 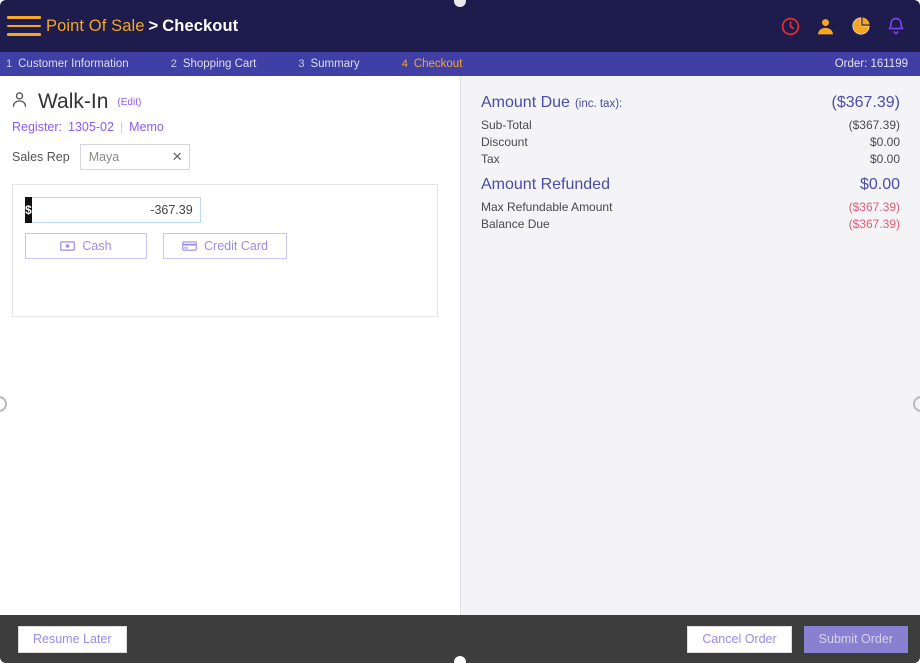 I want to click on step-customer-information: 1 Customer Information, so click(x=67, y=64).